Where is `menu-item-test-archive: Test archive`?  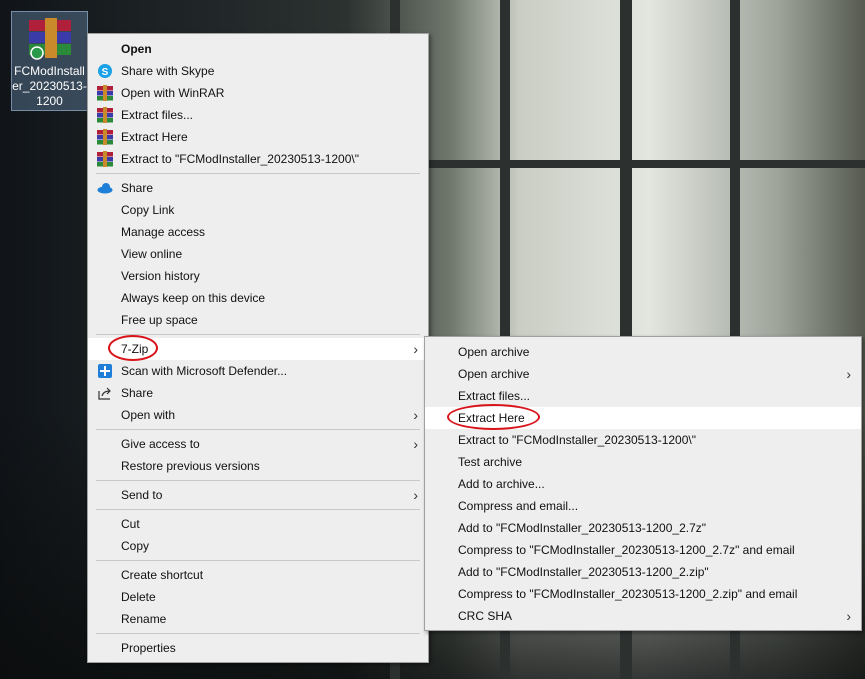
menu-item-test-archive: Test archive is located at coordinates (643, 462).